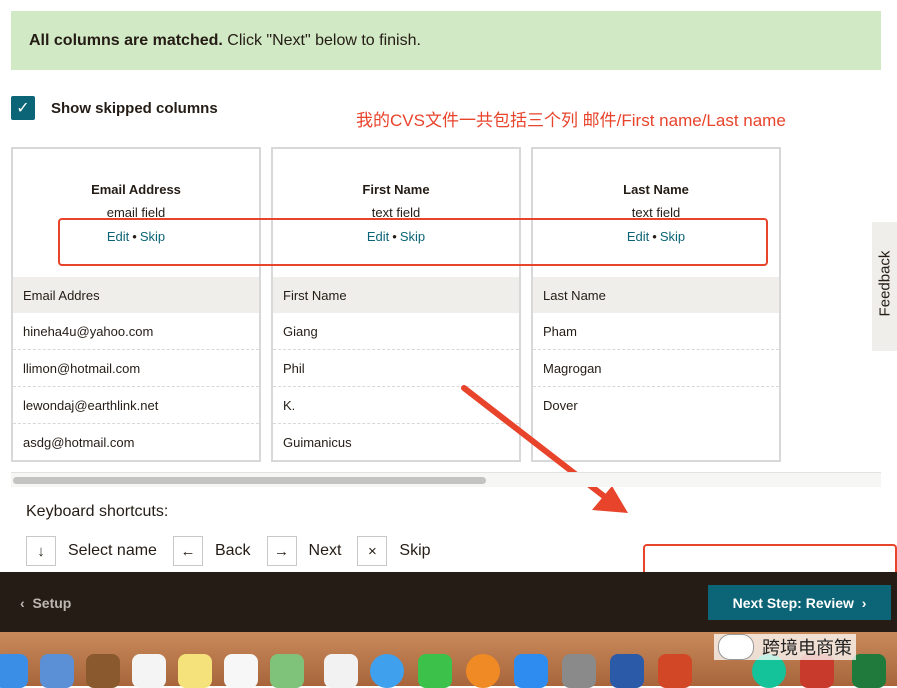  Describe the element at coordinates (807, 648) in the screenshot. I see `watermark-text: 跨境电商策` at that location.